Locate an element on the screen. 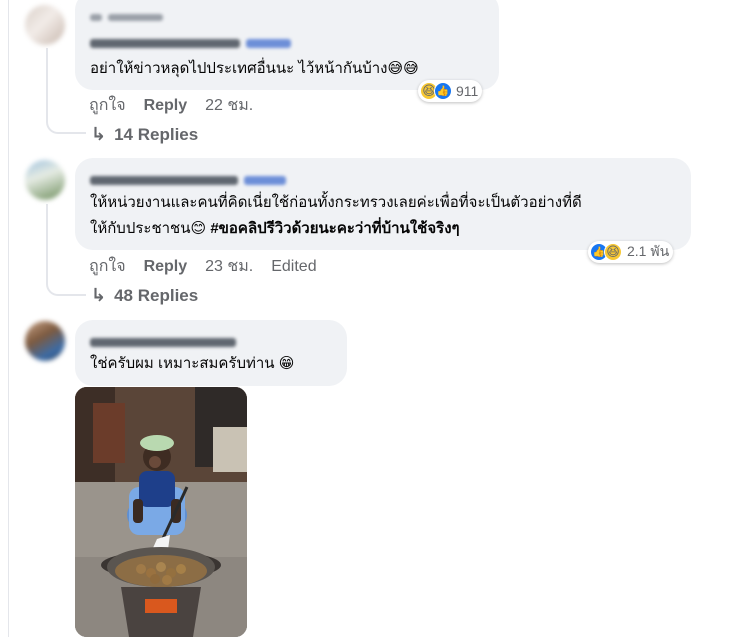 This screenshot has height=637, width=744. replies-count: 14 Replies is located at coordinates (156, 134).